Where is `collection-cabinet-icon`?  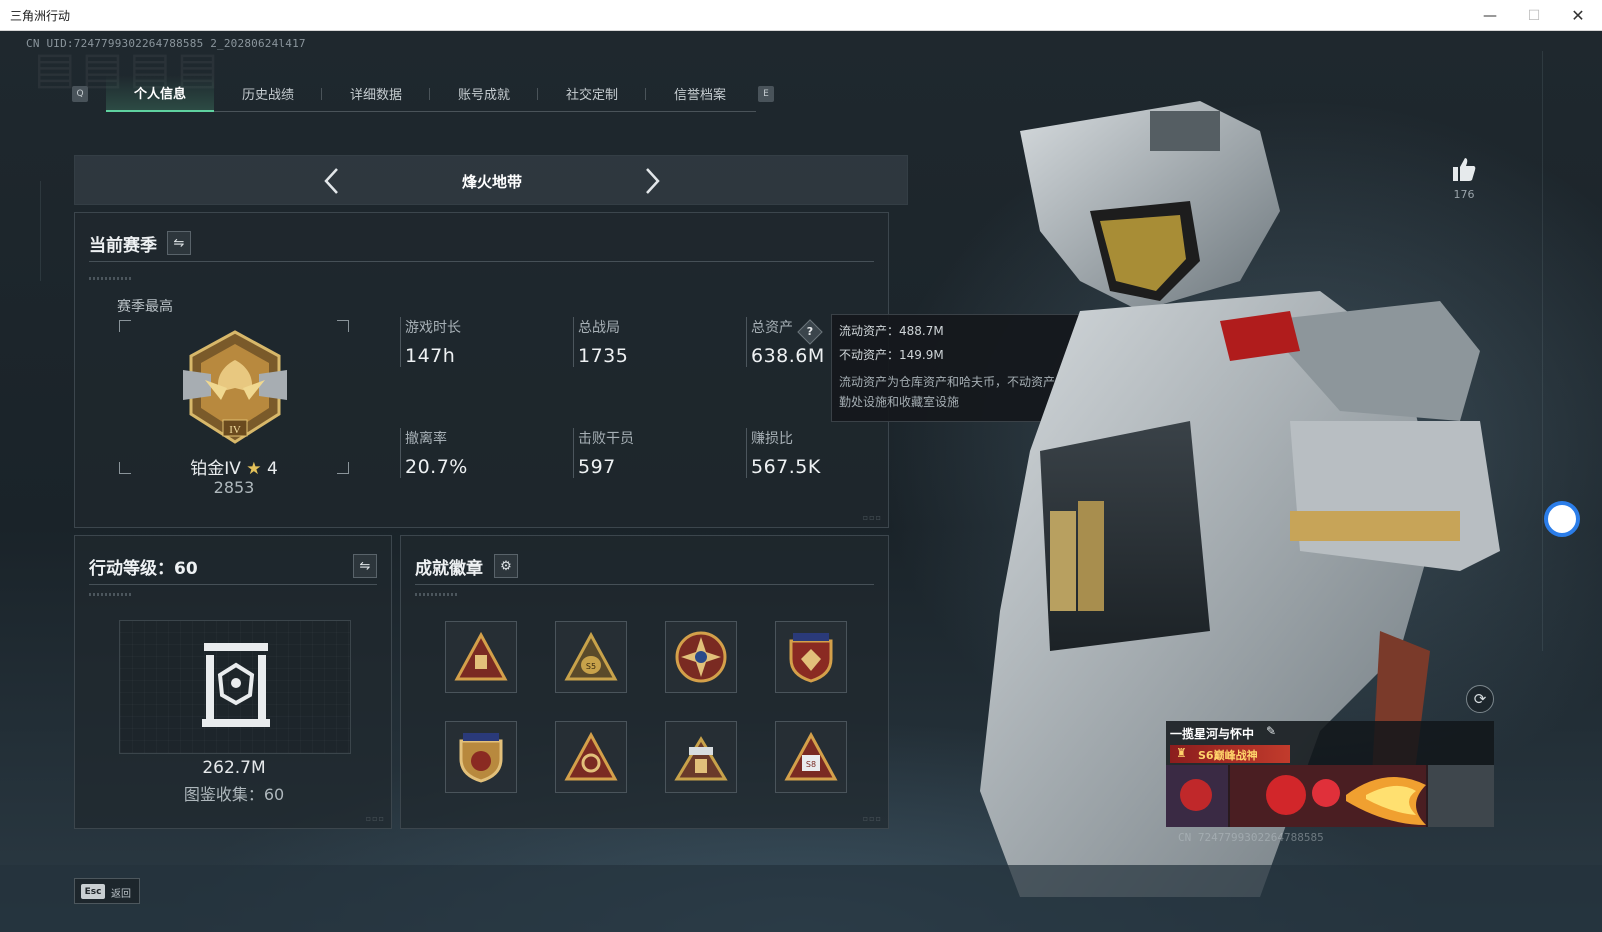
collection-cabinet-icon is located at coordinates (236, 685).